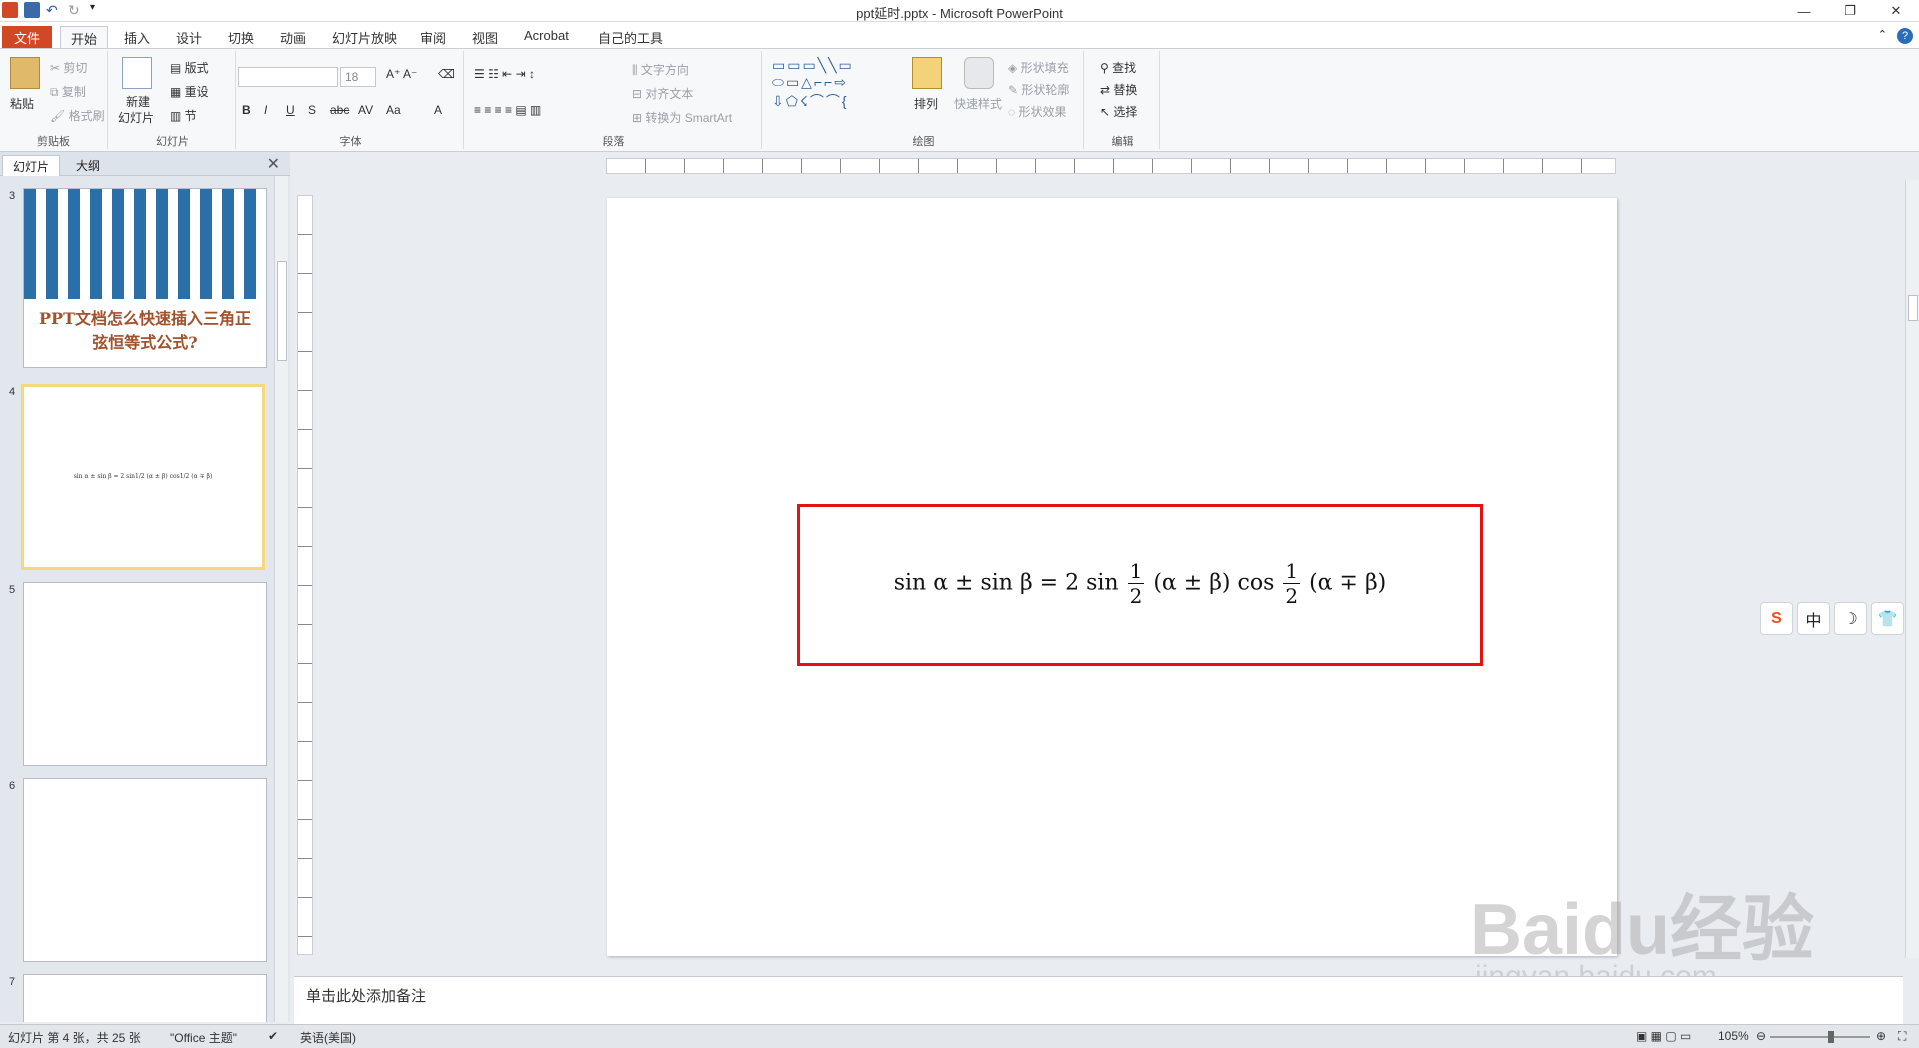  Describe the element at coordinates (446, 74) in the screenshot. I see `clear-format-icon: ⌫` at that location.